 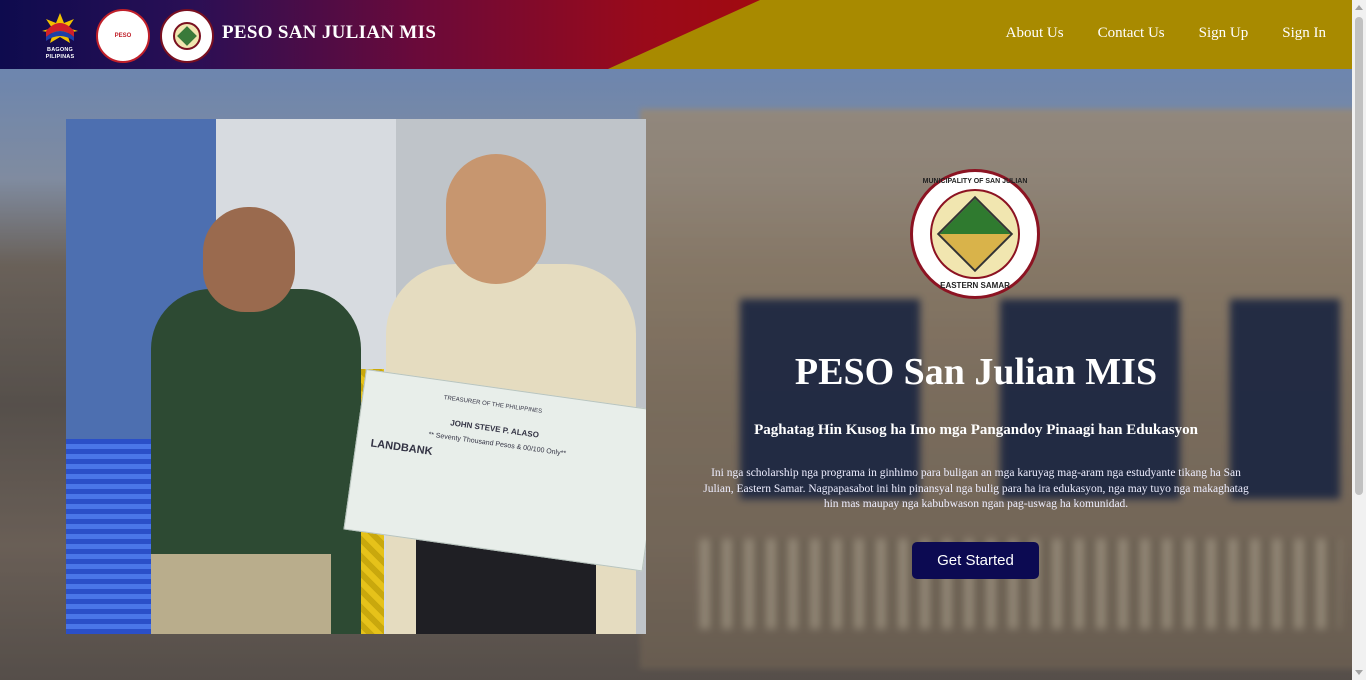 What do you see at coordinates (1166, 33) in the screenshot?
I see `main-nav: About Us Contact Us Sign Up Sign In` at bounding box center [1166, 33].